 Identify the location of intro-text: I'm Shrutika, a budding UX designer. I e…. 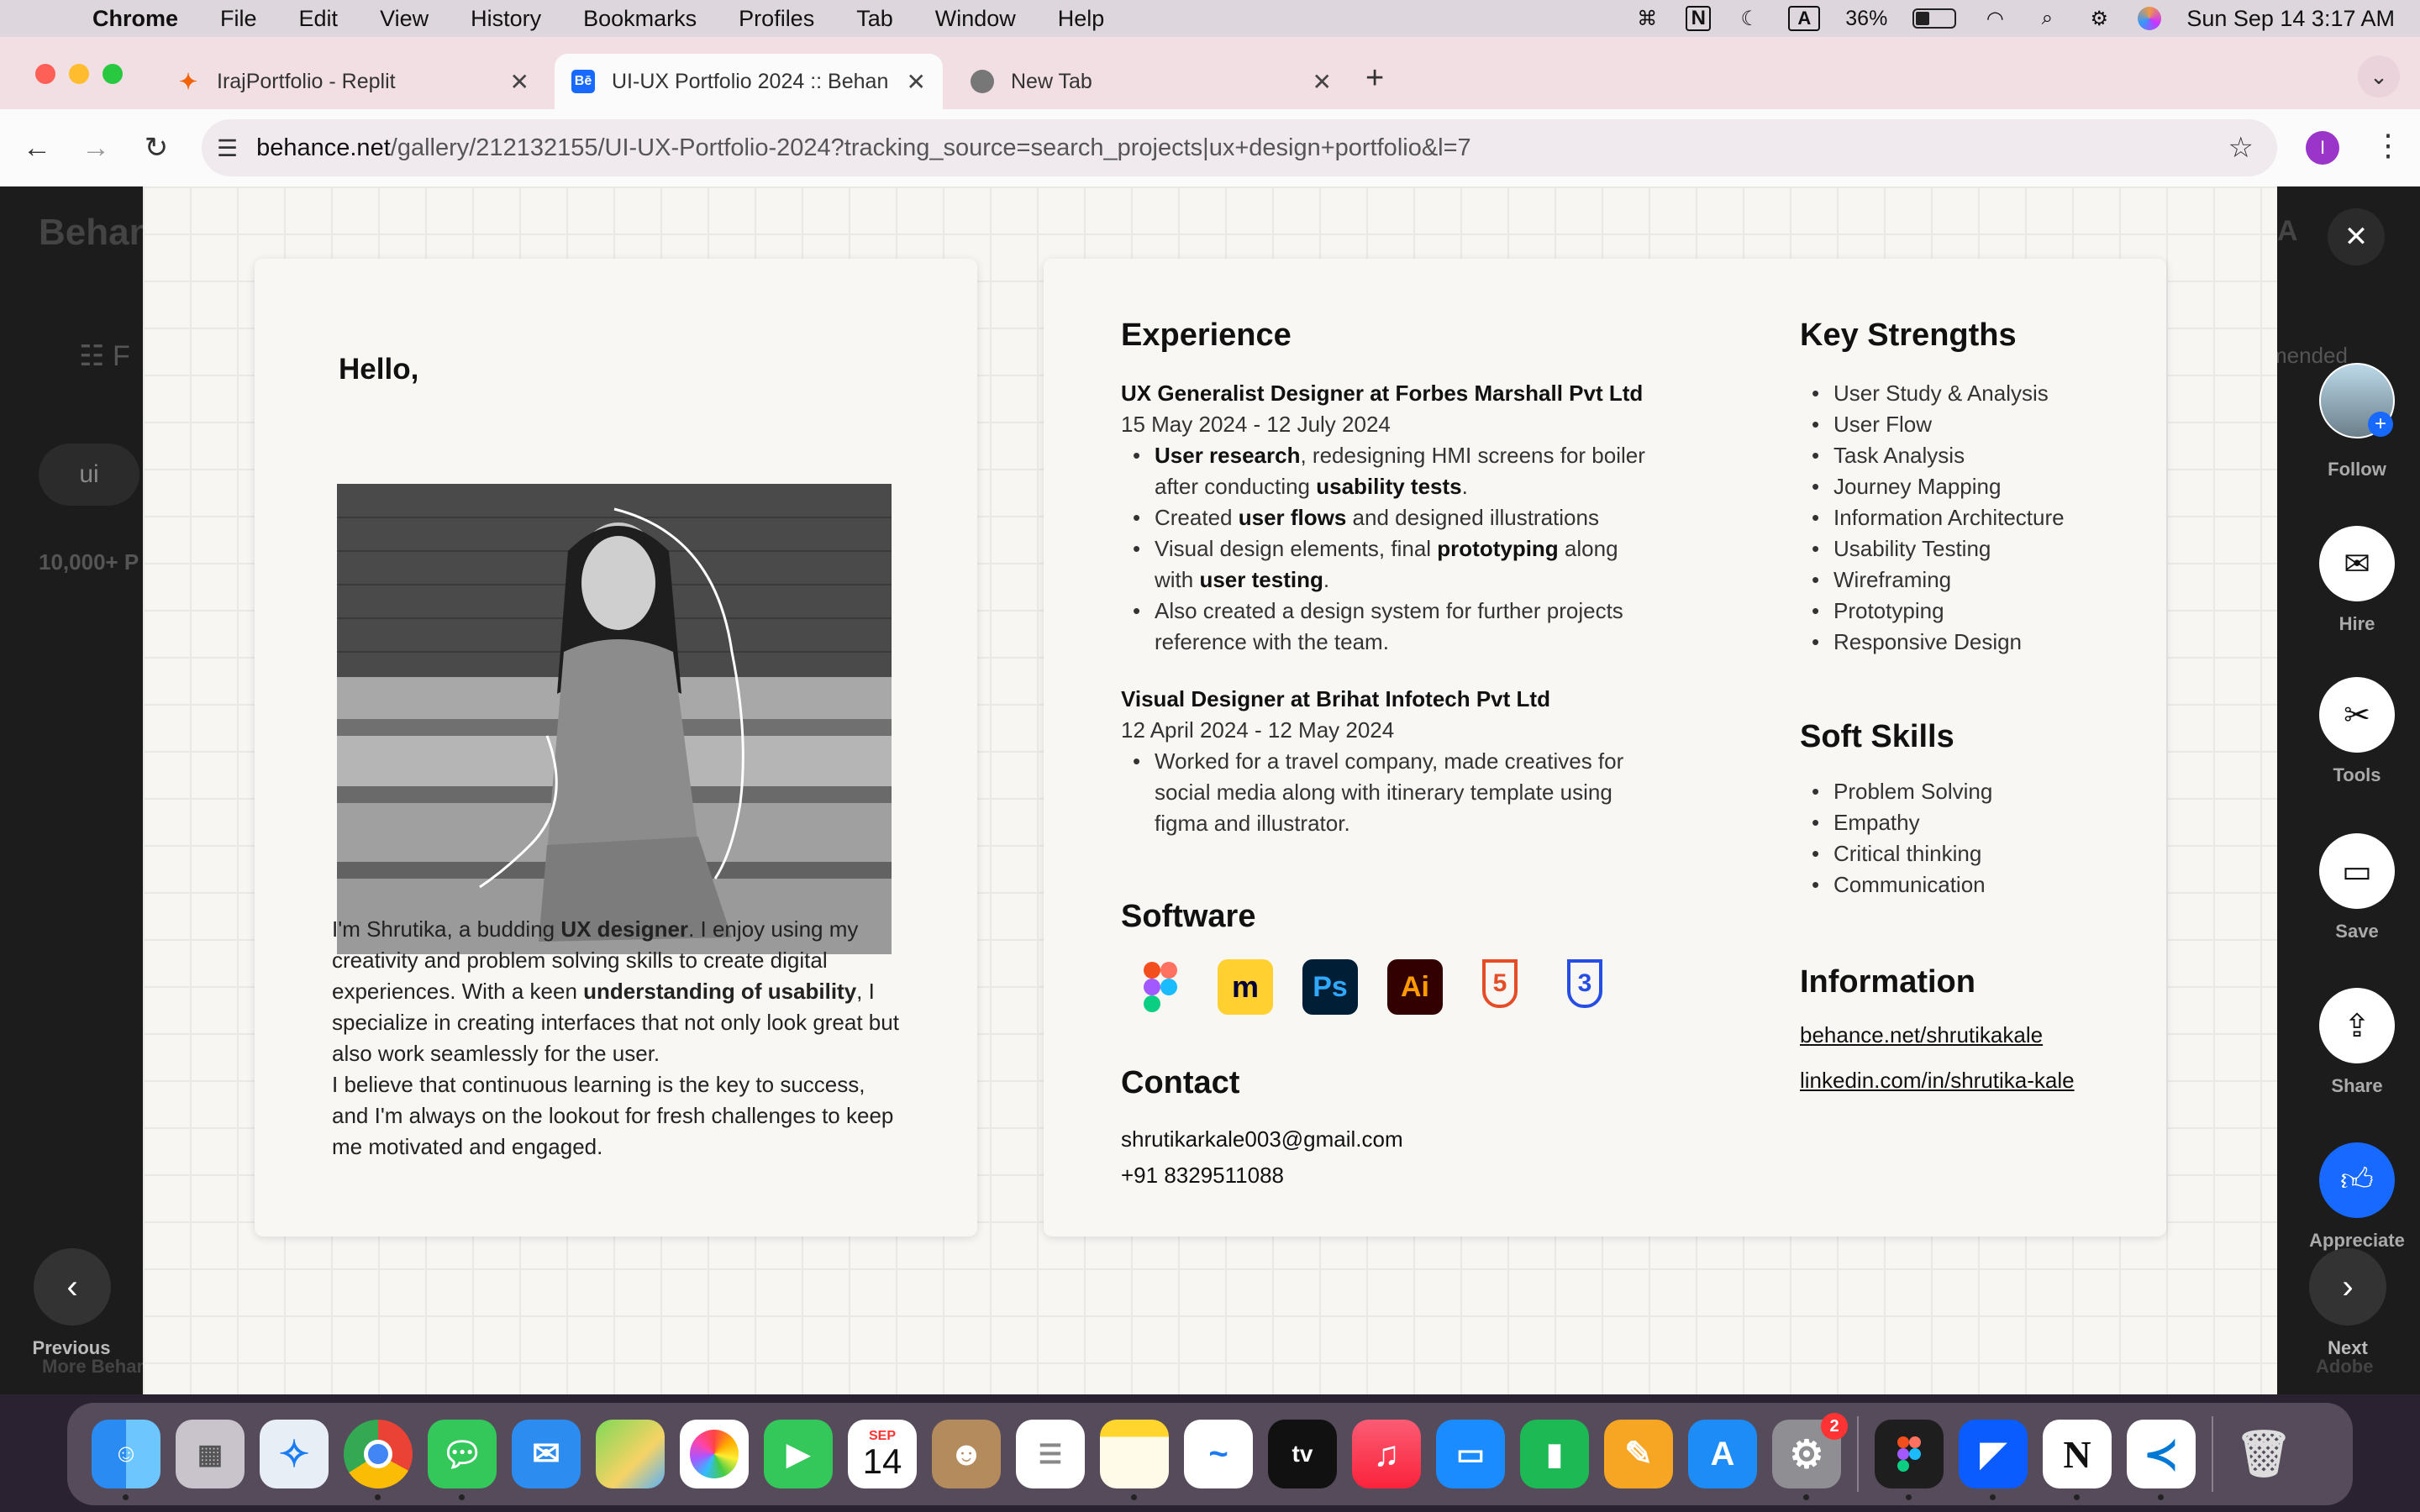
(617, 1038).